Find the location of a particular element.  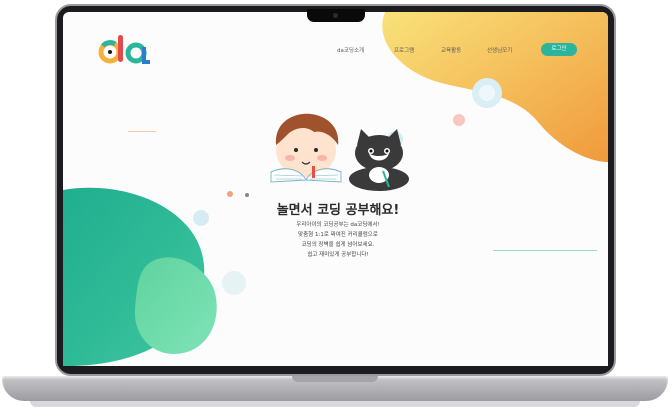

nav-item-teacher: 선생님모기 is located at coordinates (499, 50).